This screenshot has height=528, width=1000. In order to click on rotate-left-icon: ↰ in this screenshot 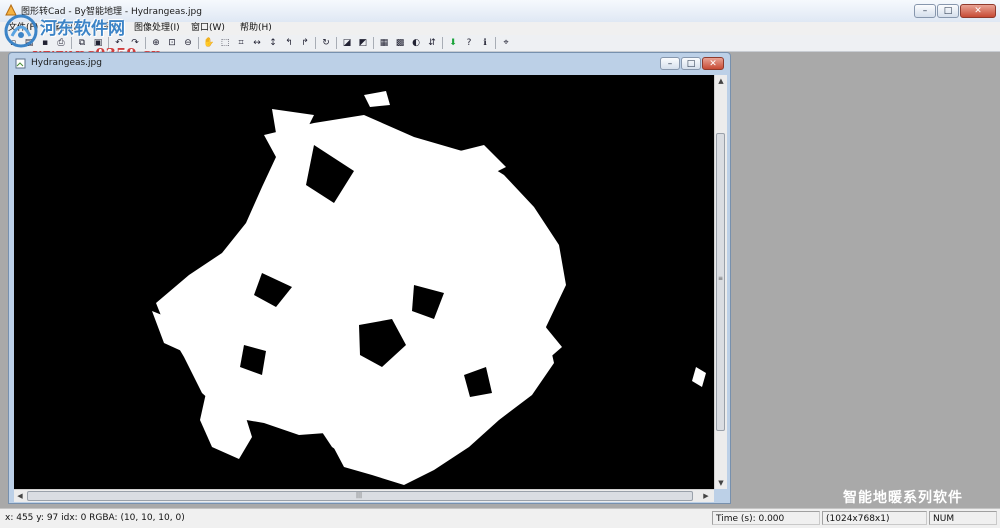, I will do `click(289, 43)`.